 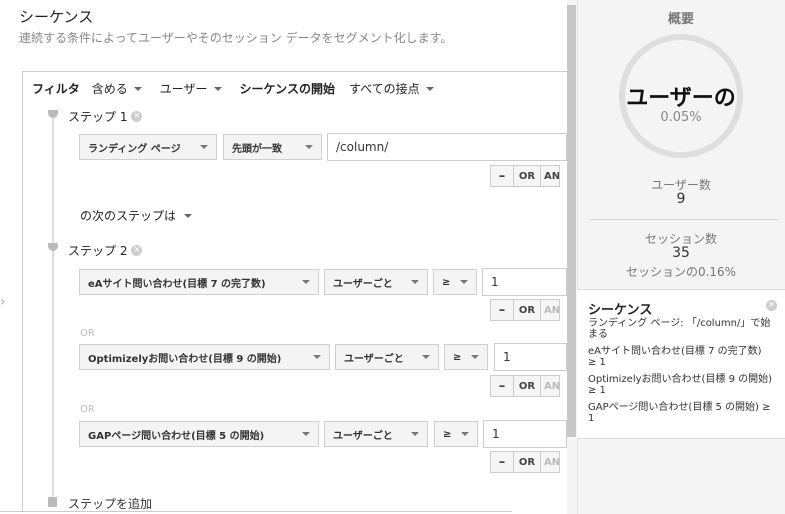 I want to click on metric-dropdown: GAPページ問い合わせ(目標 5 の開始), so click(x=199, y=434).